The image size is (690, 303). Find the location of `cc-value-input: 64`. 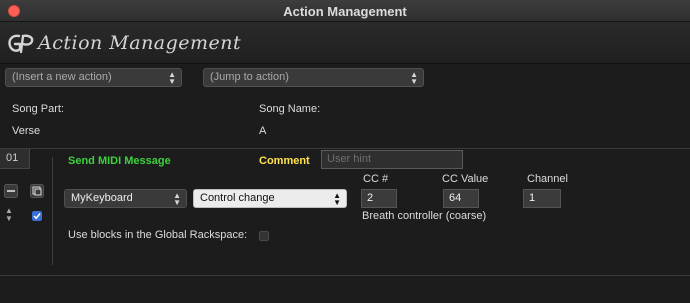

cc-value-input: 64 is located at coordinates (461, 198).